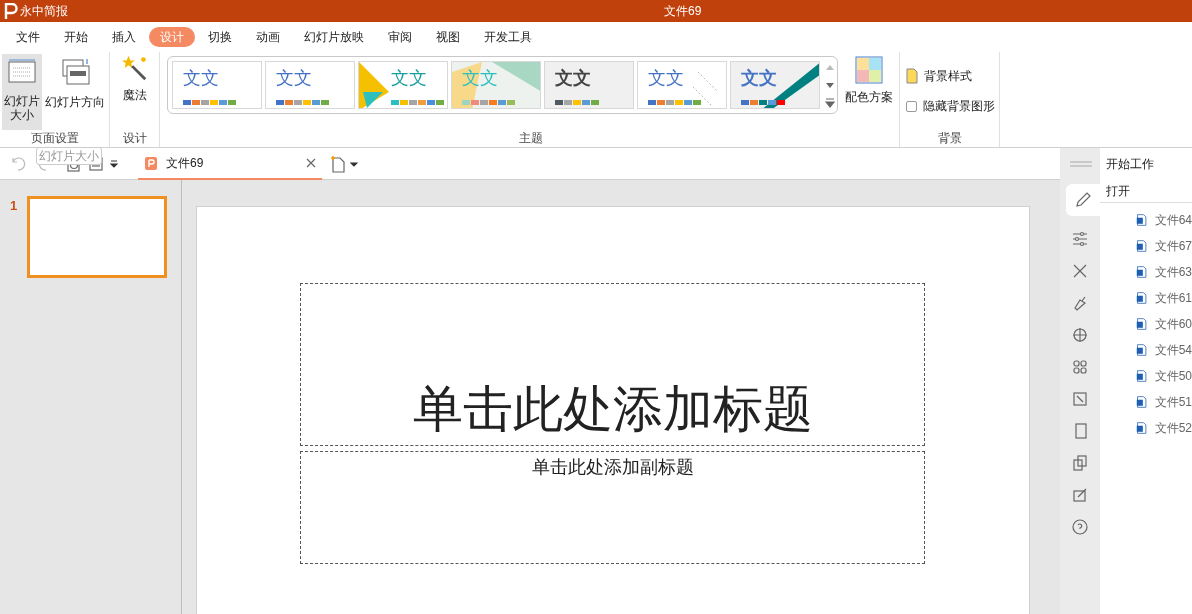  What do you see at coordinates (949, 138) in the screenshot?
I see `group-label: 背景` at bounding box center [949, 138].